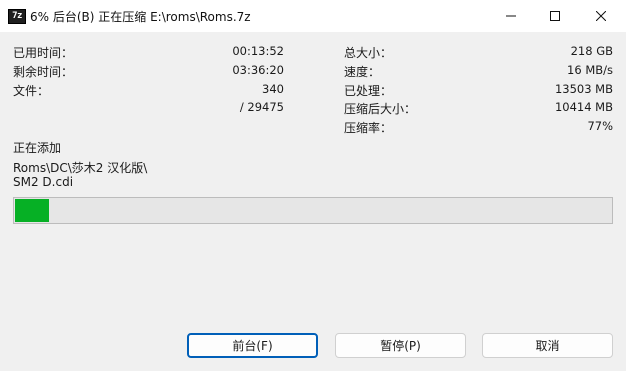  I want to click on minimize-icon, so click(511, 16).